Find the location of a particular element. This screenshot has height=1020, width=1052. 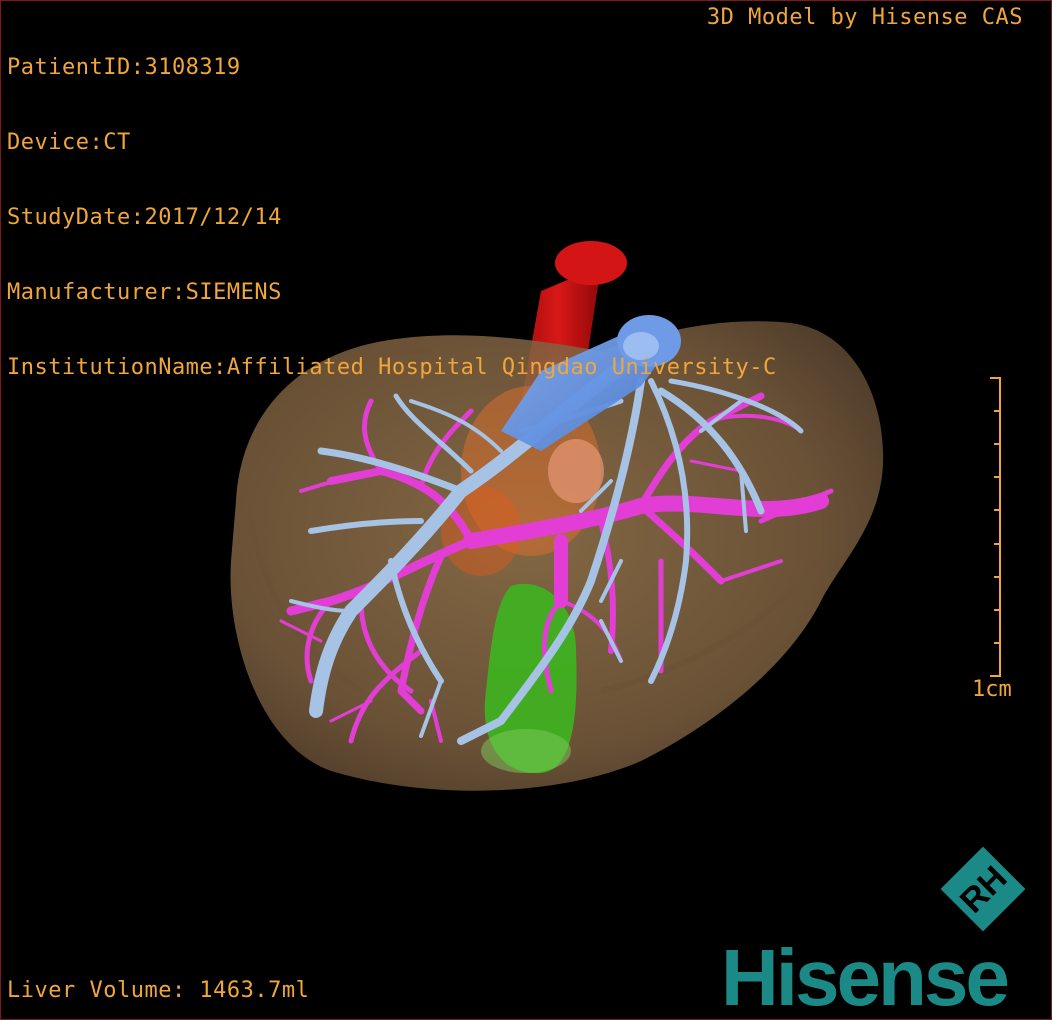

model-credit: 3D Model by Hisense CAS is located at coordinates (864, 17).